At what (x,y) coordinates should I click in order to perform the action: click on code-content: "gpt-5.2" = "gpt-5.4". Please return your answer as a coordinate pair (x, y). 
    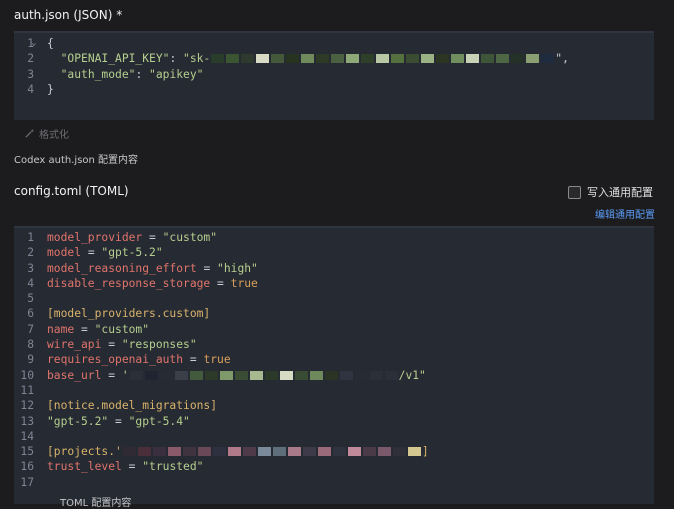
    Looking at the image, I should click on (118, 421).